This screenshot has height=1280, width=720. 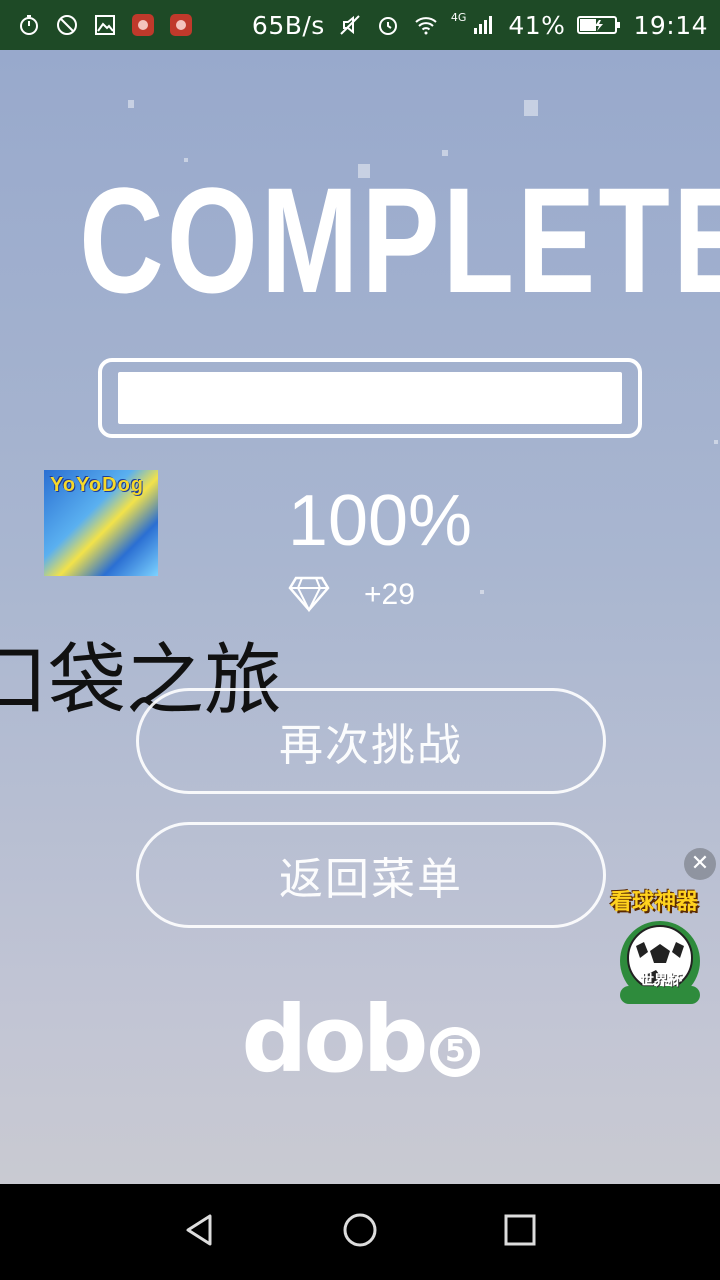 What do you see at coordinates (483, 25) in the screenshot?
I see `signal-icon` at bounding box center [483, 25].